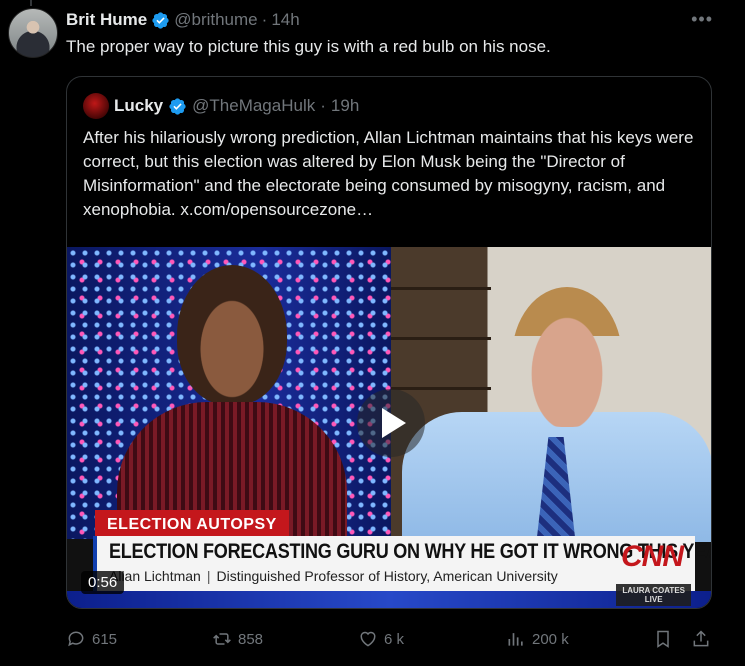 This screenshot has width=745, height=666. I want to click on cnn-logo: CNN, so click(652, 556).